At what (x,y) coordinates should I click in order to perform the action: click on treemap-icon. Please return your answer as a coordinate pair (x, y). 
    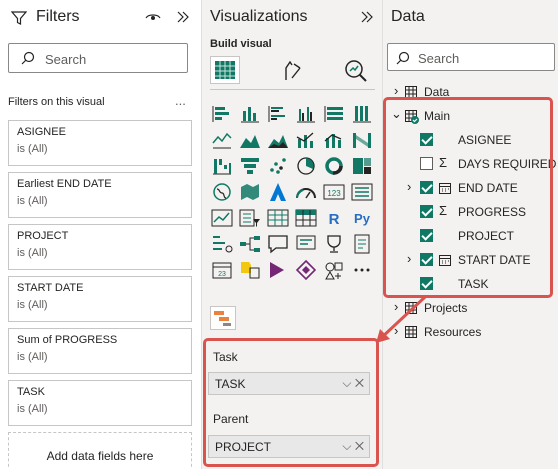
    Looking at the image, I should click on (362, 166).